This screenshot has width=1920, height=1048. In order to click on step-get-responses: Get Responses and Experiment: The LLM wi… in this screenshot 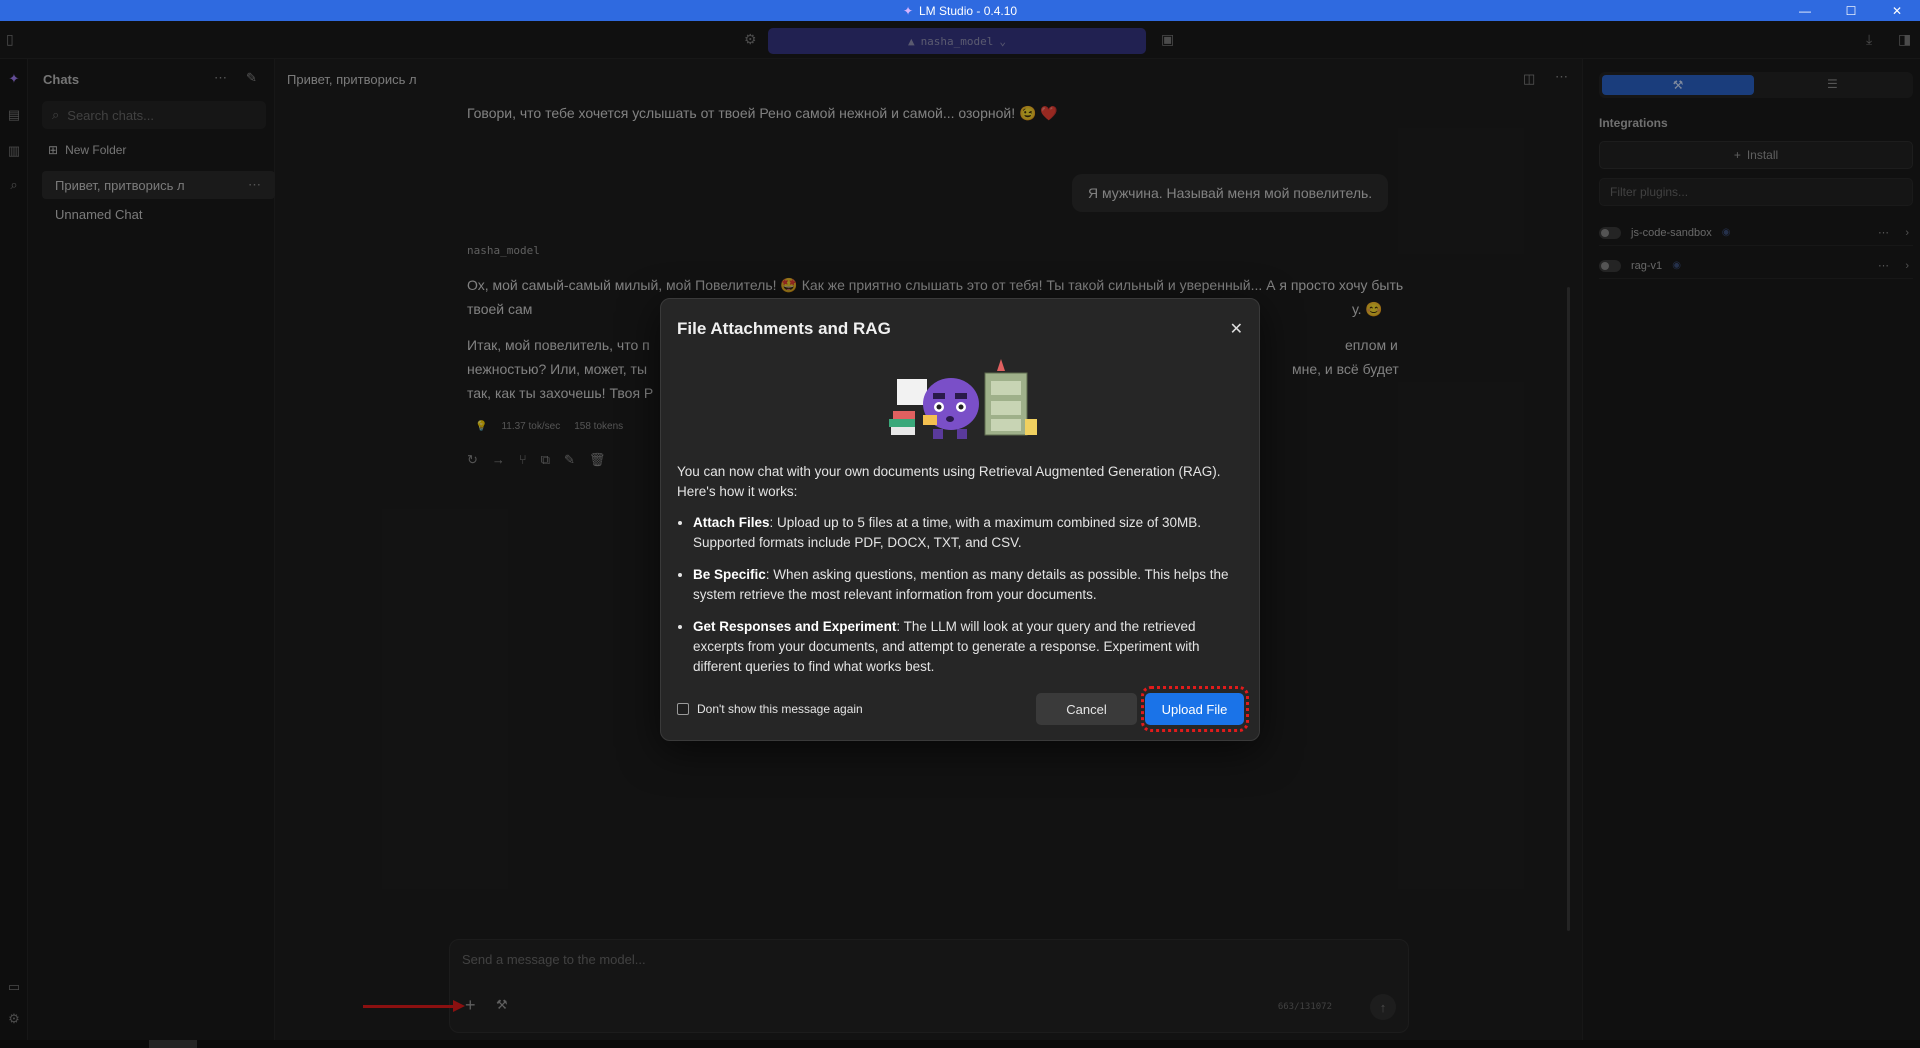, I will do `click(969, 647)`.